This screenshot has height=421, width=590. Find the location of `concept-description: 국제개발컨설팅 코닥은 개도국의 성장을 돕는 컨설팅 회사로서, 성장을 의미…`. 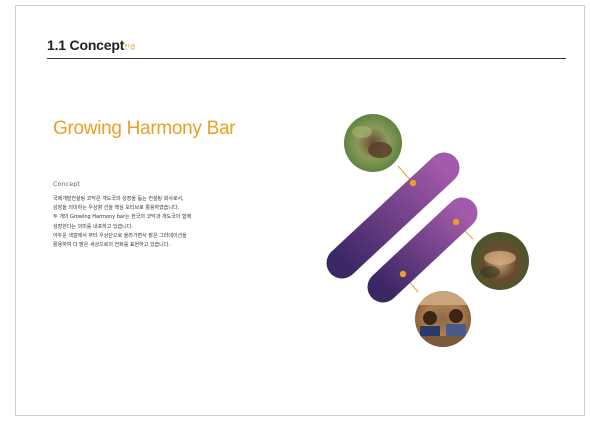

concept-description: 국제개발컨설팅 코닥은 개도국의 성장을 돕는 컨설팅 회사로서, 성장을 의미… is located at coordinates (153, 222).